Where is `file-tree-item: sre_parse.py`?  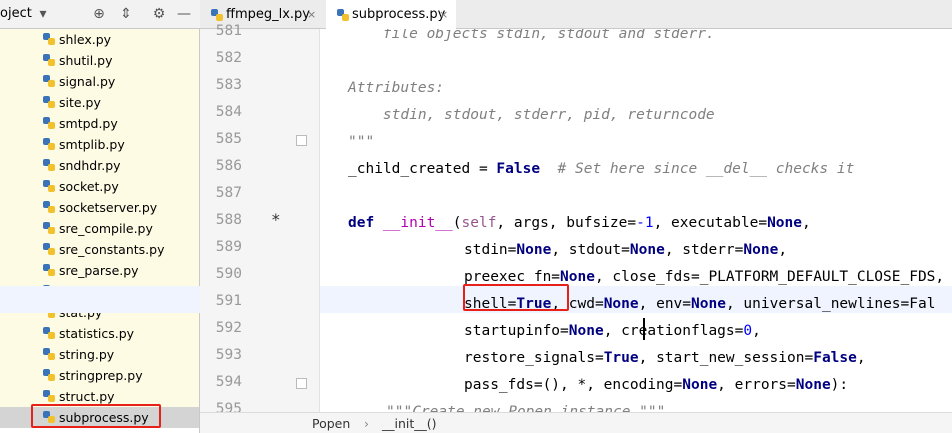
file-tree-item: sre_parse.py is located at coordinates (99, 270).